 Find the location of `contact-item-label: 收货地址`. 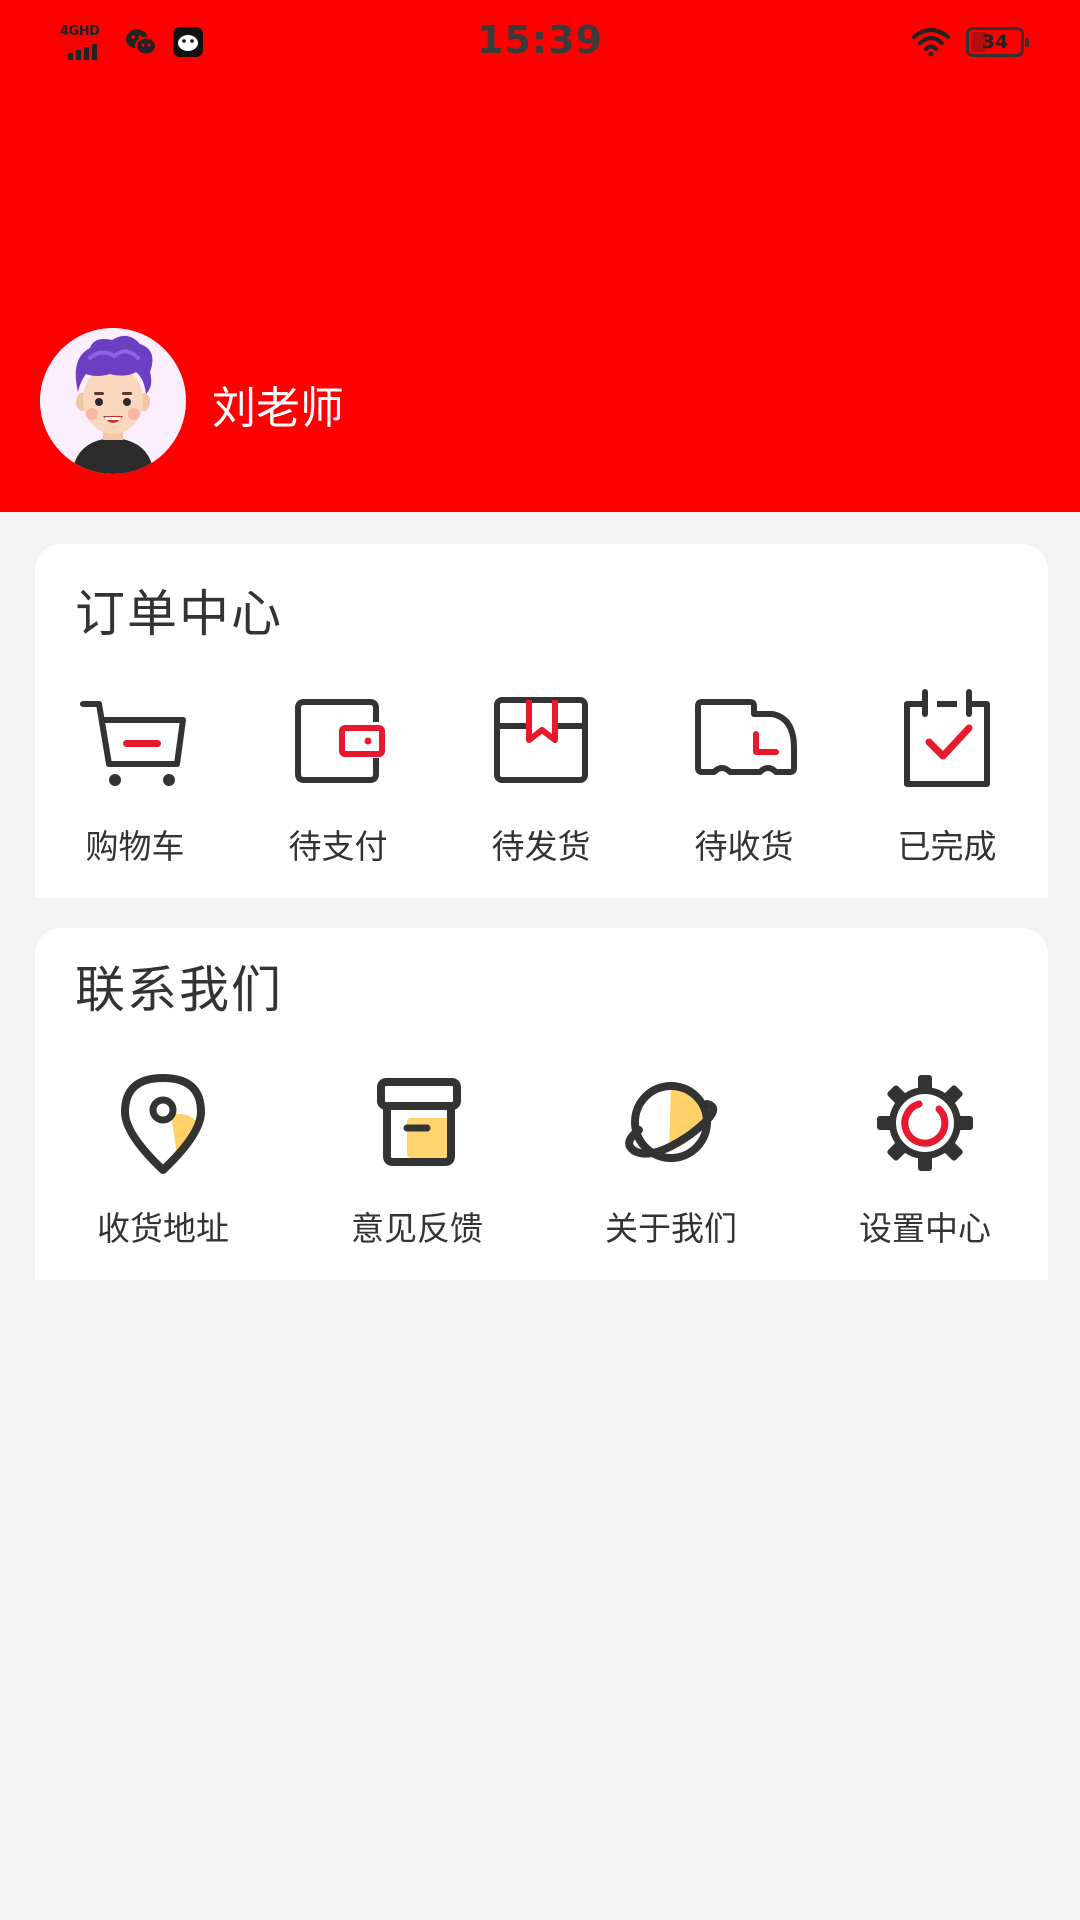

contact-item-label: 收货地址 is located at coordinates (163, 1228).